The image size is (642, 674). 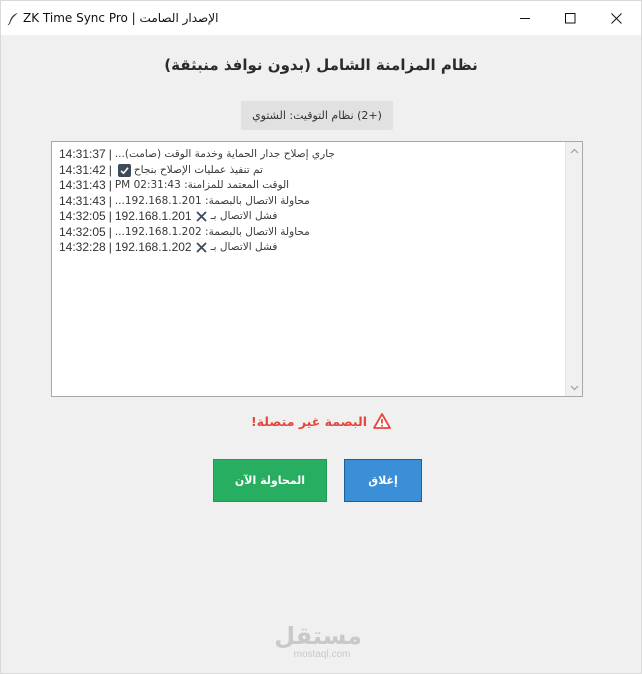 I want to click on watermark-logo: مستقل, so click(x=318, y=636).